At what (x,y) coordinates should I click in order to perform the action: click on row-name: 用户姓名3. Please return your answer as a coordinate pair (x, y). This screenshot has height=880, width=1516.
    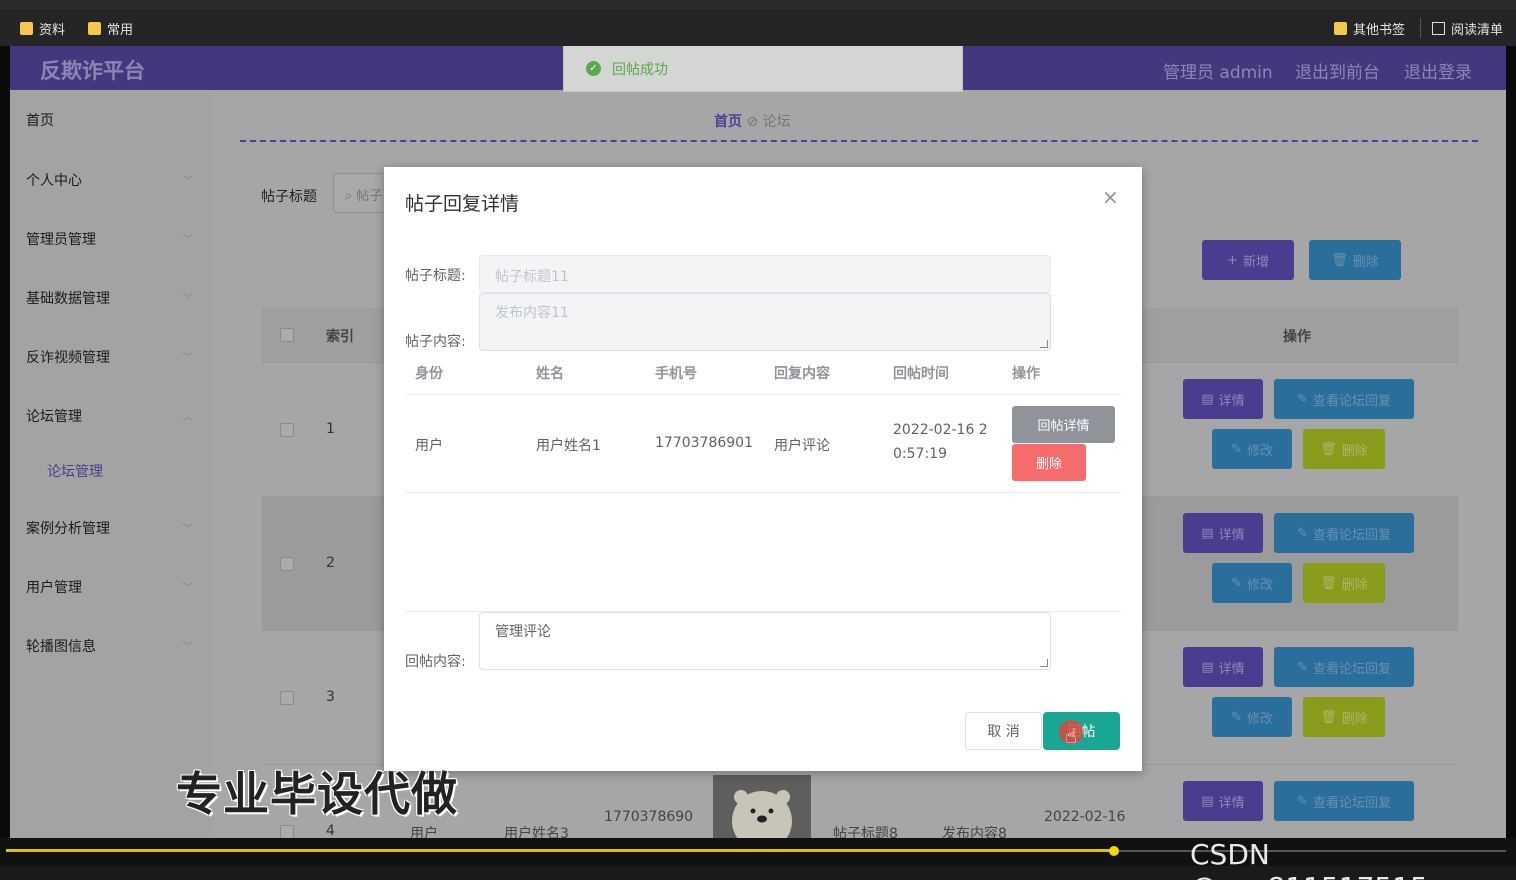
    Looking at the image, I should click on (536, 832).